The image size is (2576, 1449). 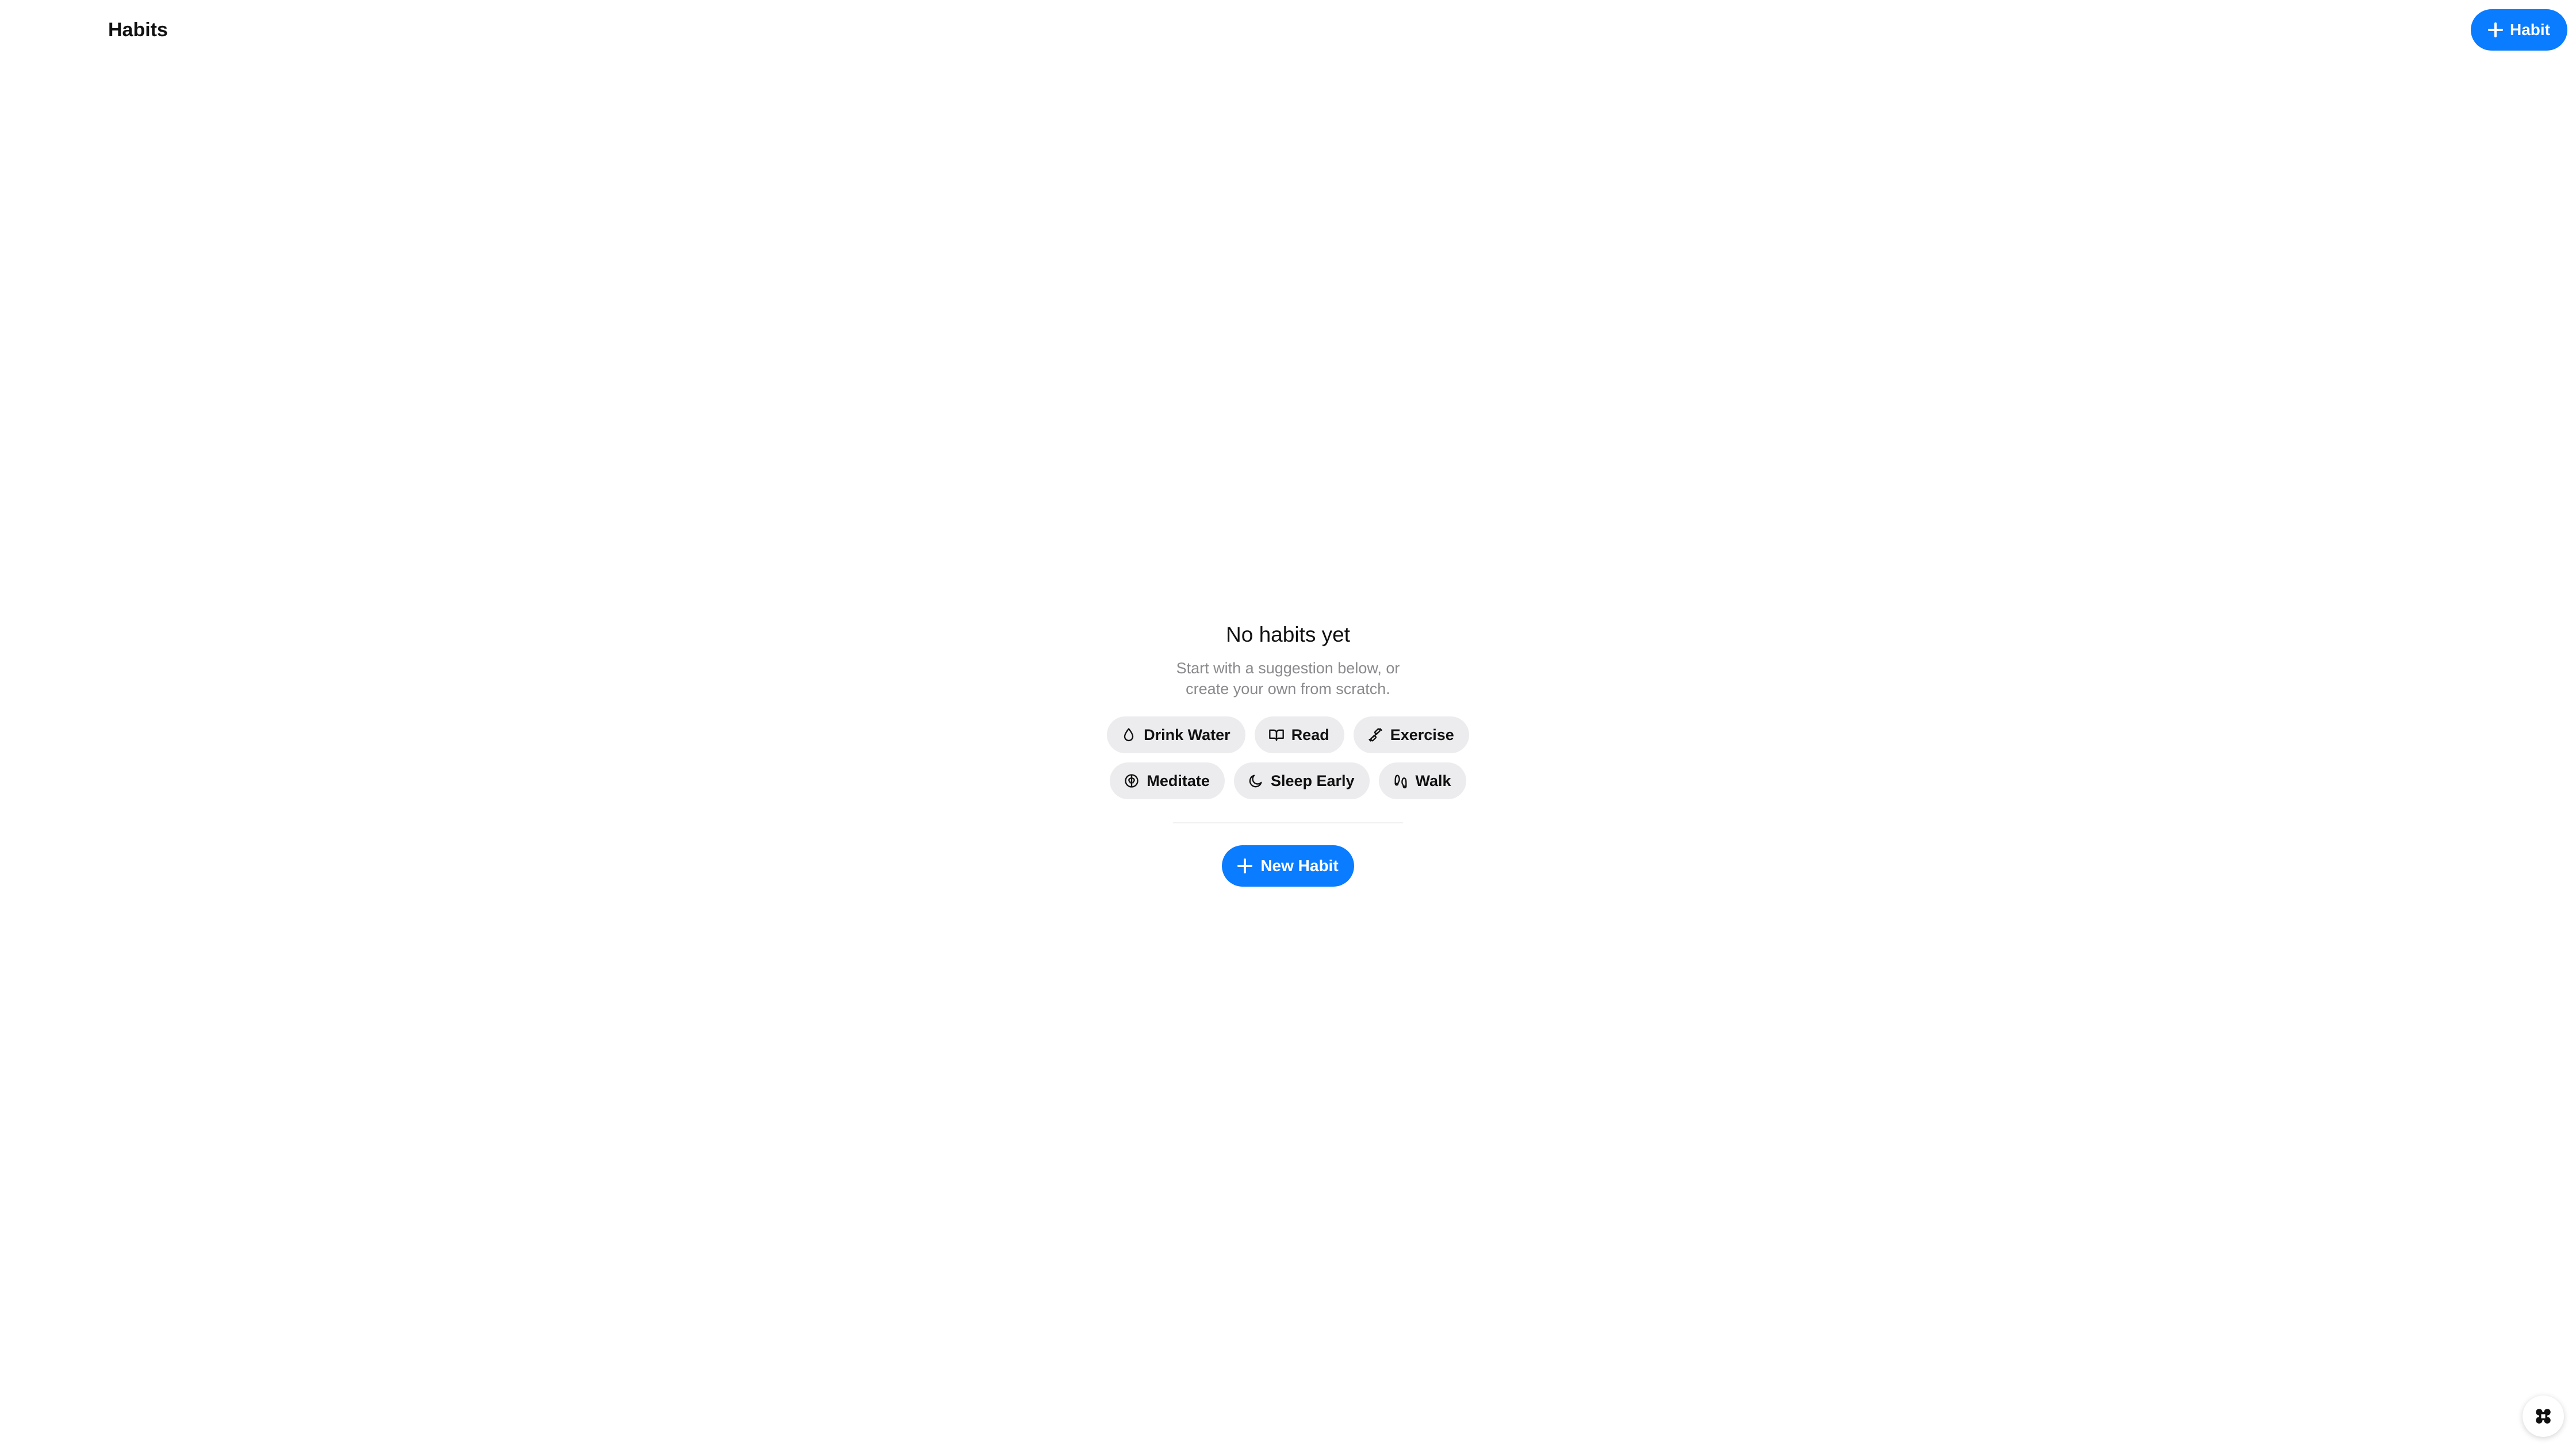 I want to click on suggestion-row: Meditate Sleep Early Walk, so click(x=1288, y=780).